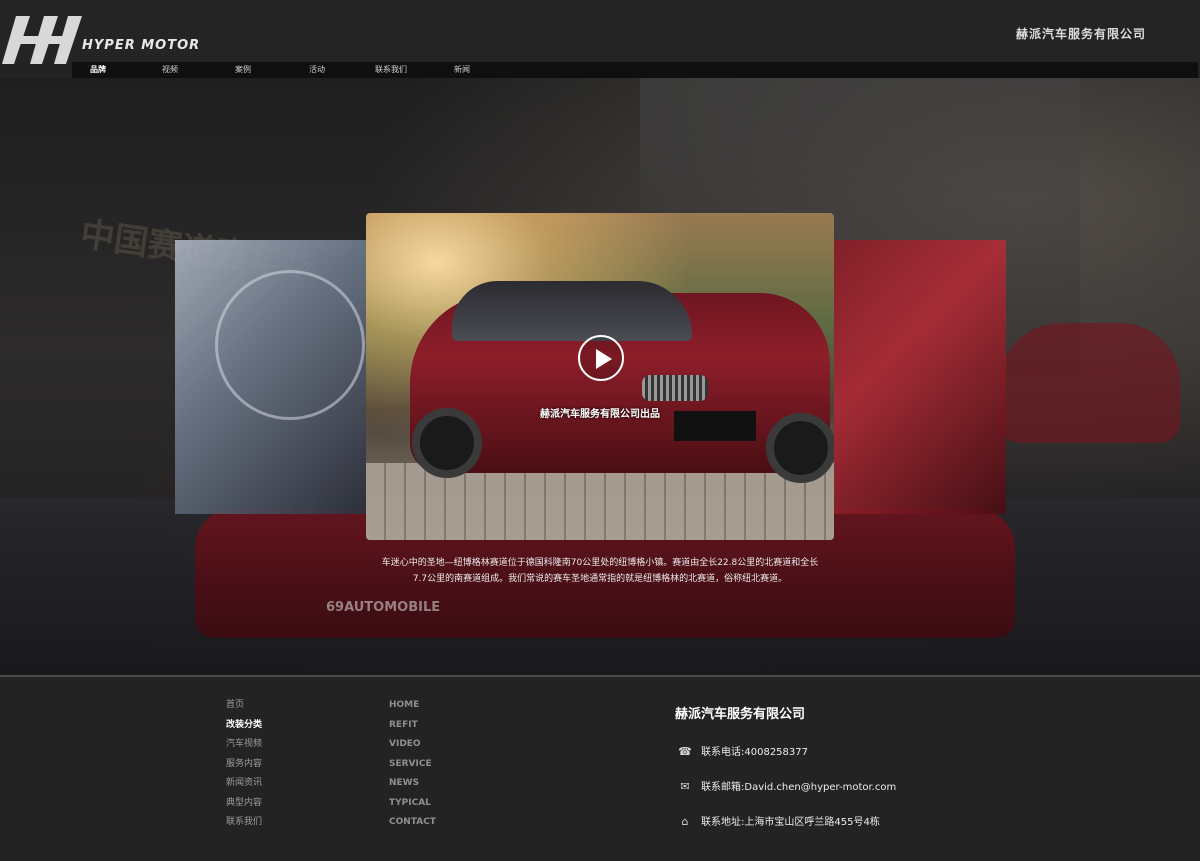  Describe the element at coordinates (290, 345) in the screenshot. I see `speedometer-graphic` at that location.